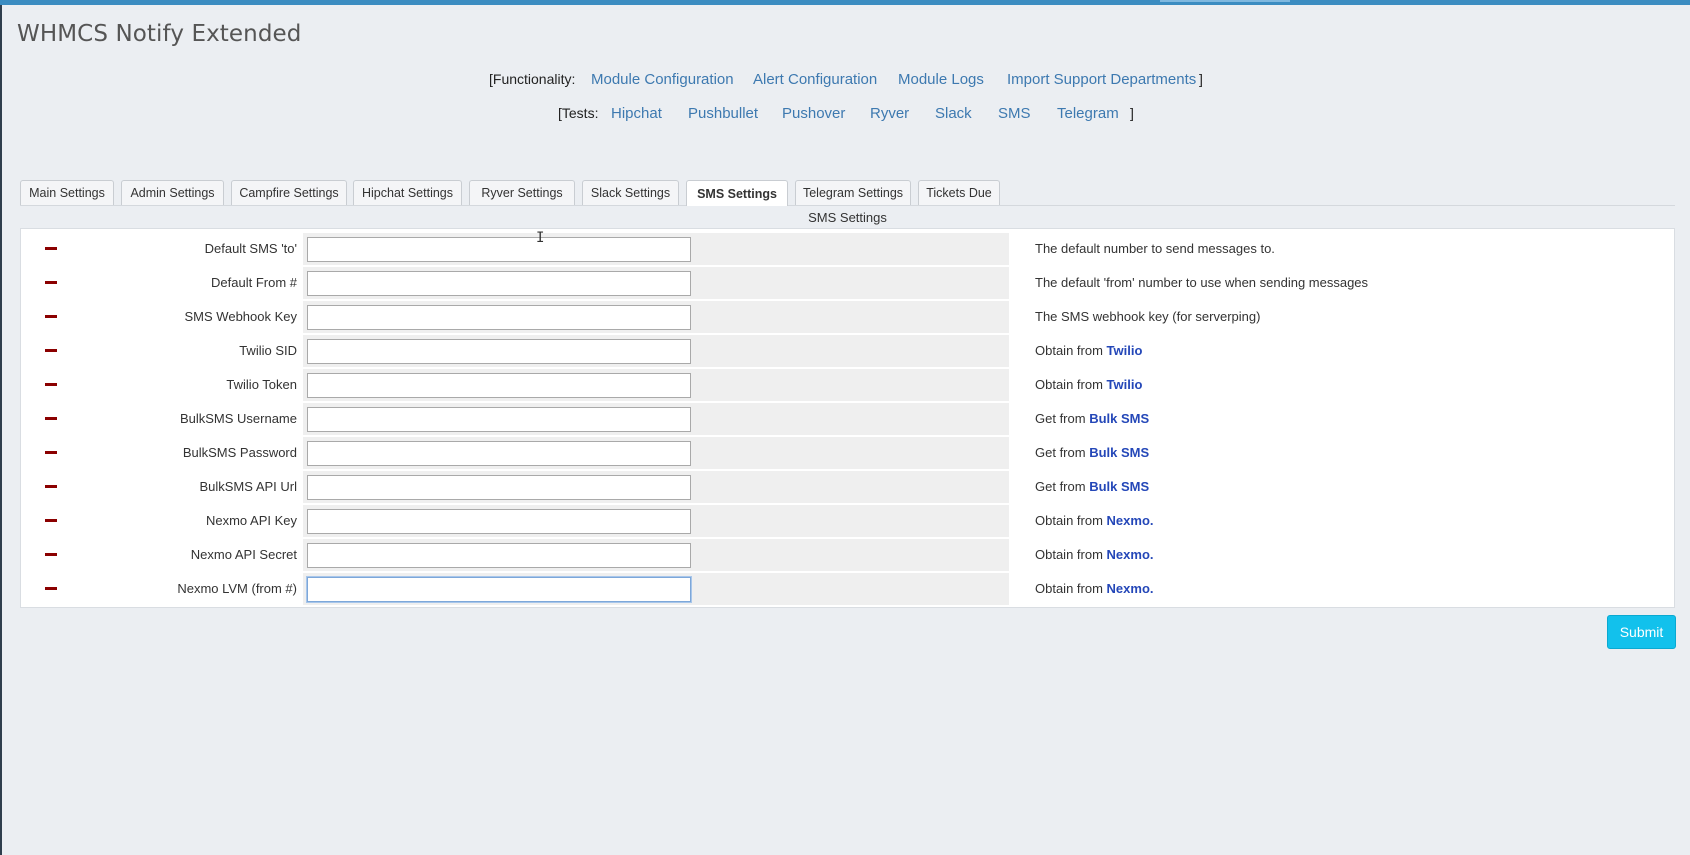  I want to click on link-test-hipchat: Hipchat, so click(636, 113).